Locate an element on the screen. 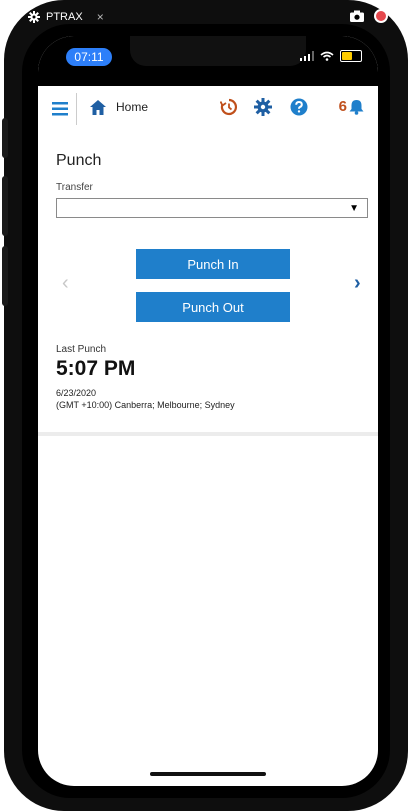  status-bar: 07:11 is located at coordinates (208, 61).